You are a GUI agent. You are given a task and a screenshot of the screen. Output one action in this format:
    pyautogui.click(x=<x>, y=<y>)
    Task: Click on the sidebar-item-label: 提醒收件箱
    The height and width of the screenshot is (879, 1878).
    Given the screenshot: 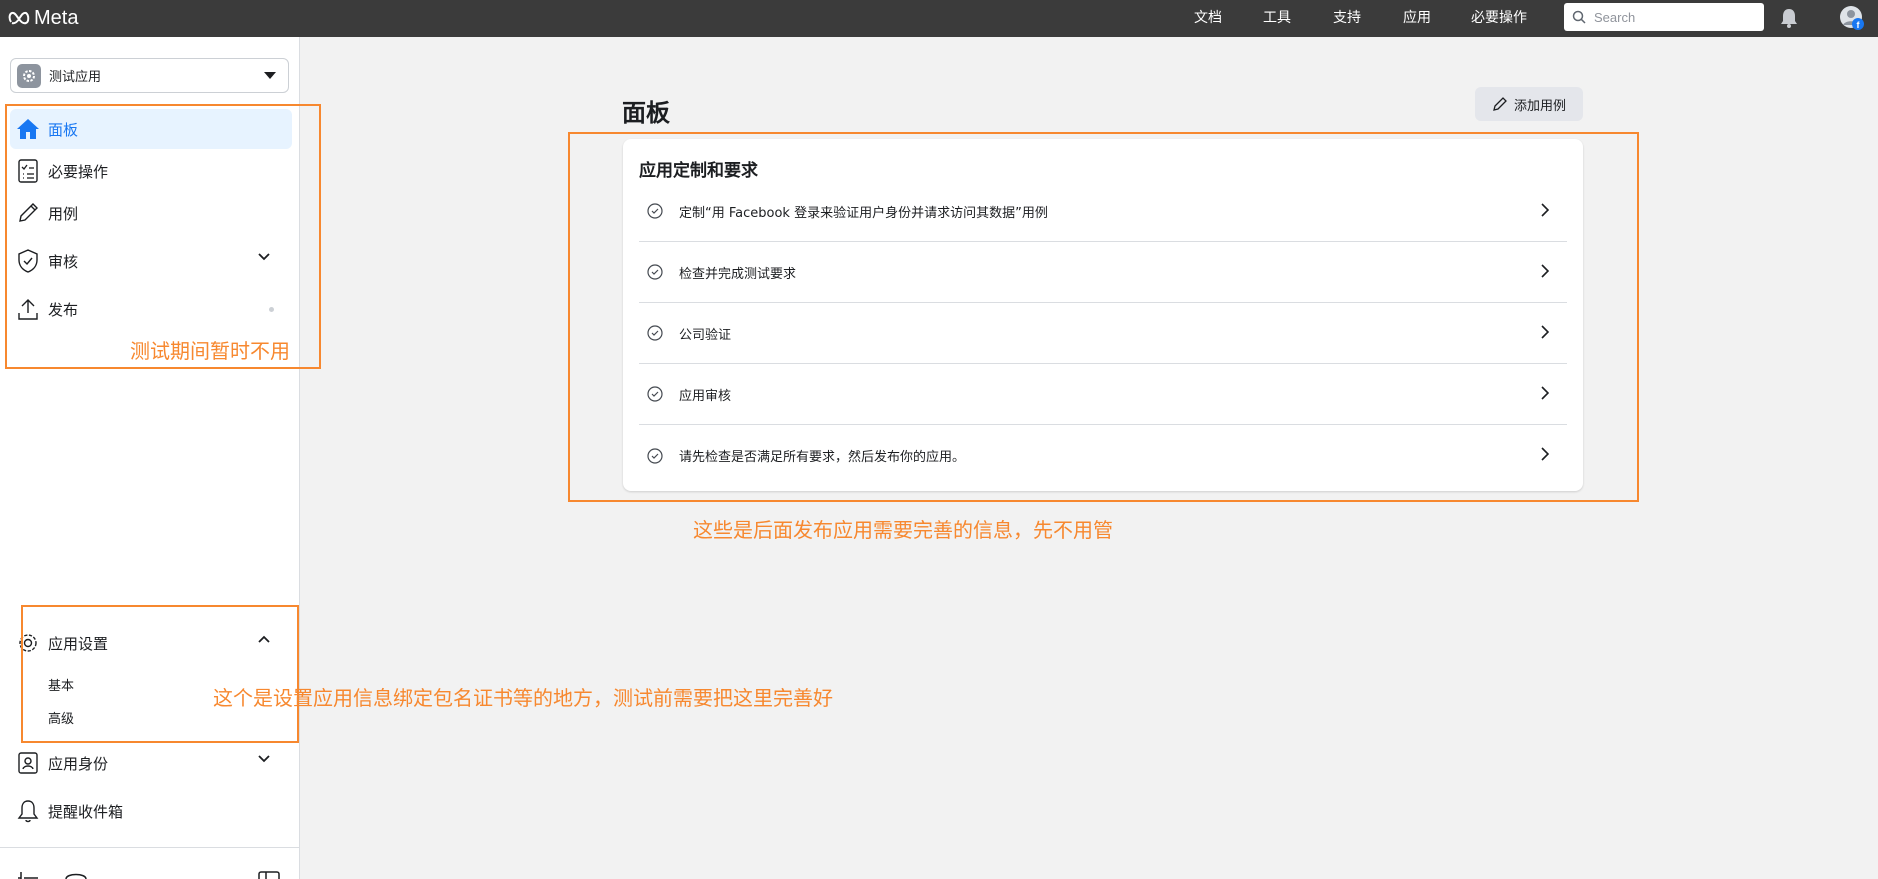 What is the action you would take?
    pyautogui.click(x=86, y=811)
    